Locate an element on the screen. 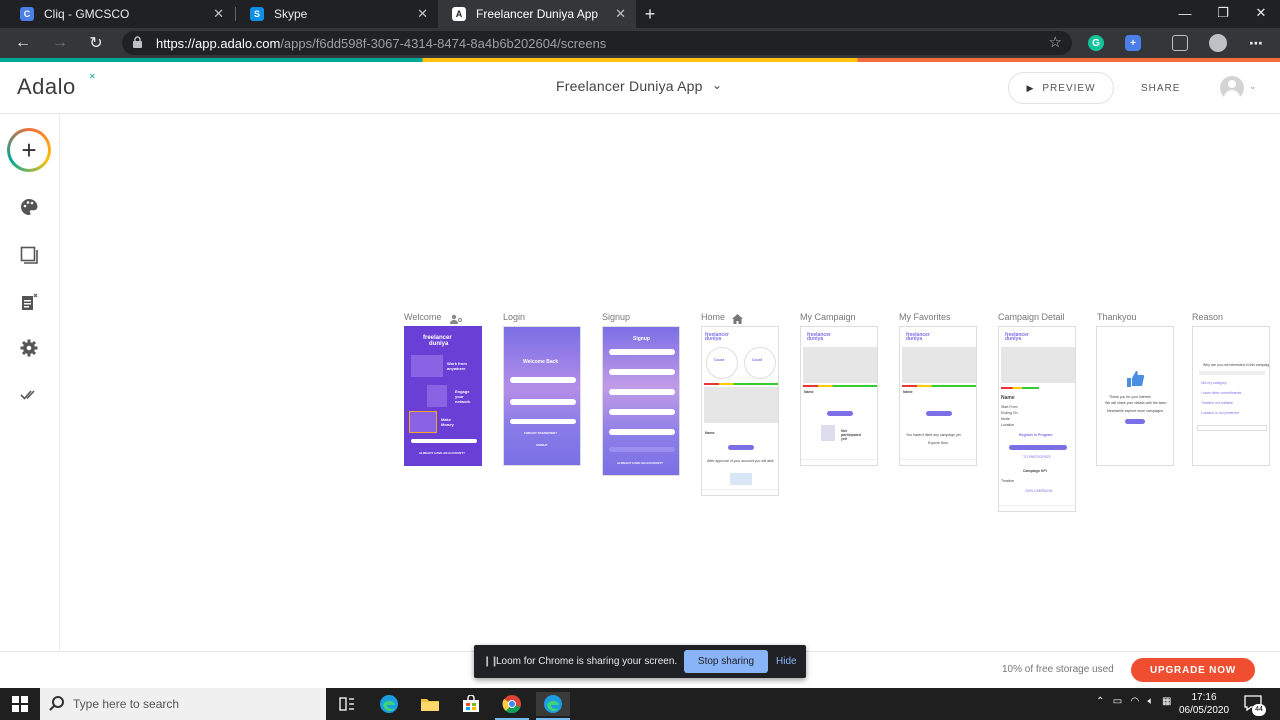 This screenshot has height=720, width=1280. forward-icon: → is located at coordinates (60, 43).